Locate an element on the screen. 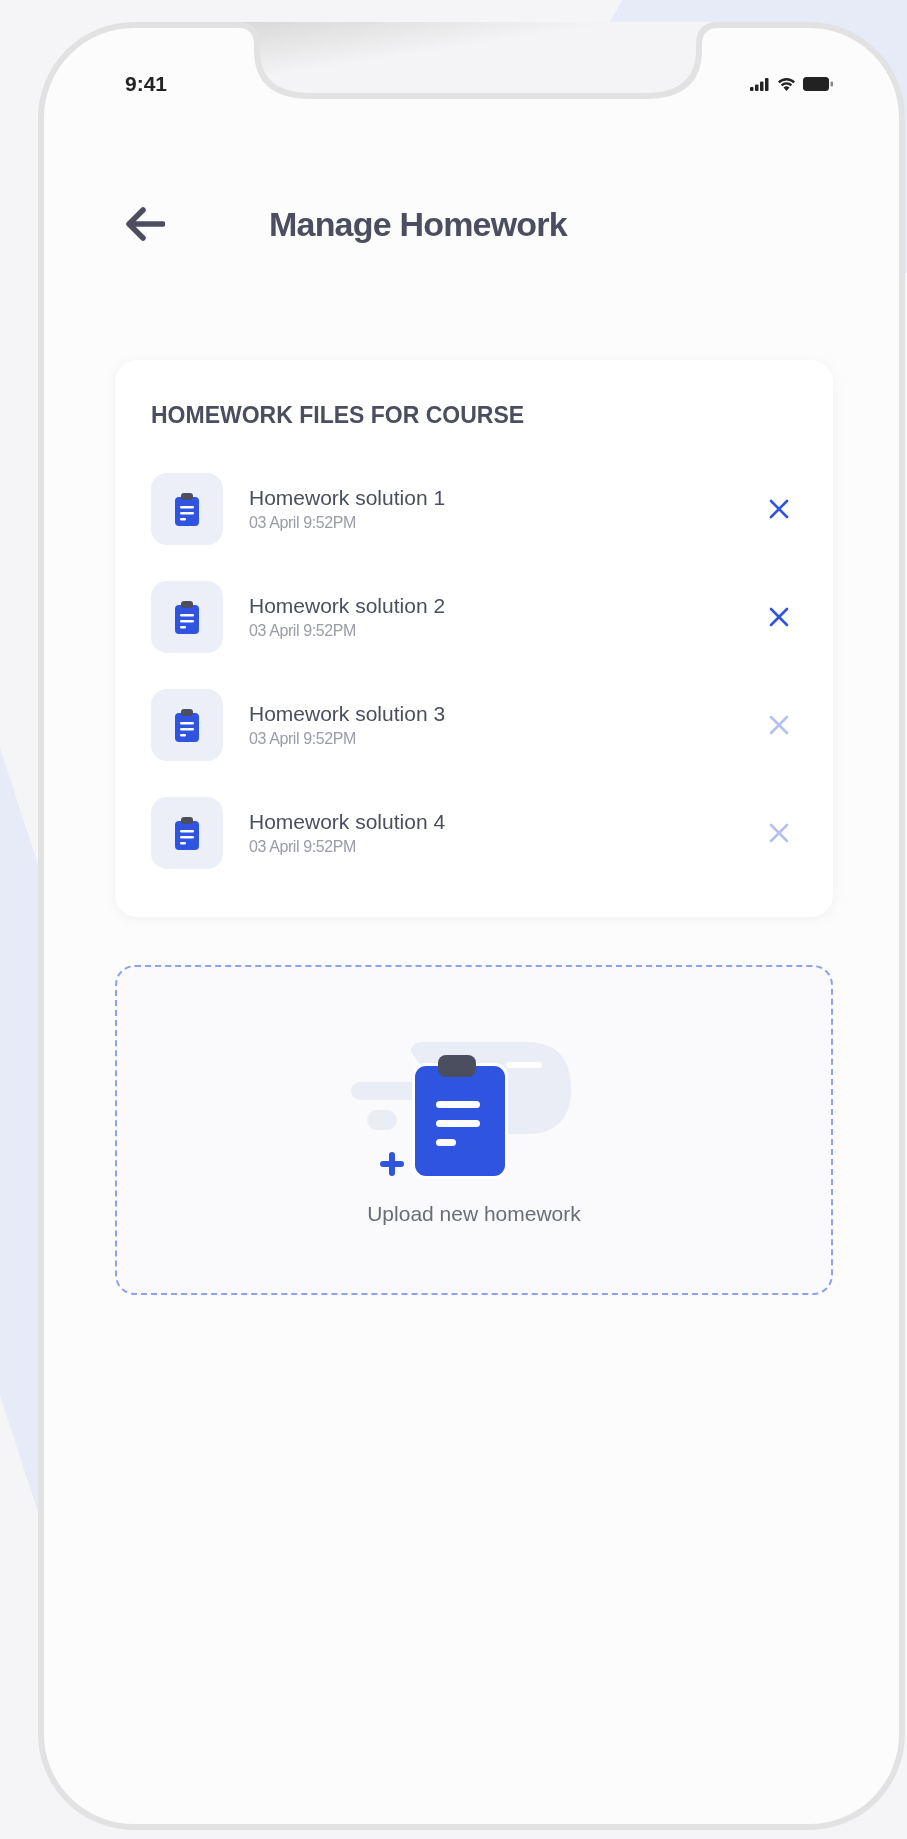 The height and width of the screenshot is (1839, 907). file-name: Homework solution 3 is located at coordinates (347, 714).